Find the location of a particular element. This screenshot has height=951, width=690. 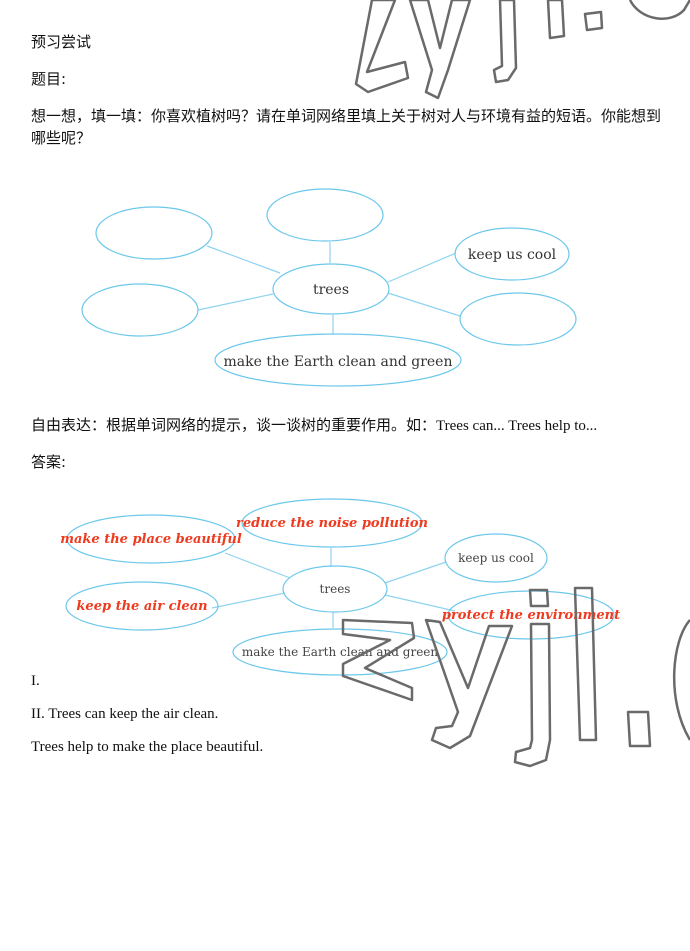

node-left is located at coordinates (140, 310).